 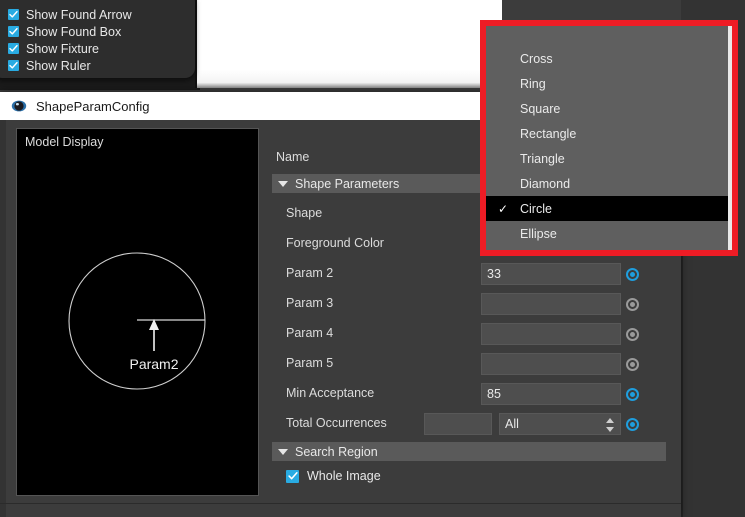 What do you see at coordinates (632, 424) in the screenshot?
I see `total-occurrences-radio` at bounding box center [632, 424].